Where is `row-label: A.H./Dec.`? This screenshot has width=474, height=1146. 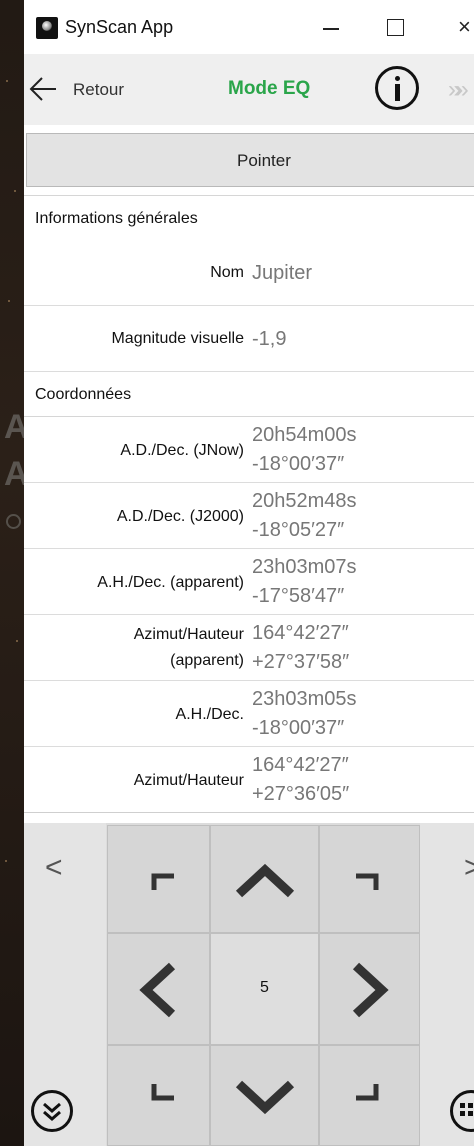
row-label: A.H./Dec. is located at coordinates (209, 714).